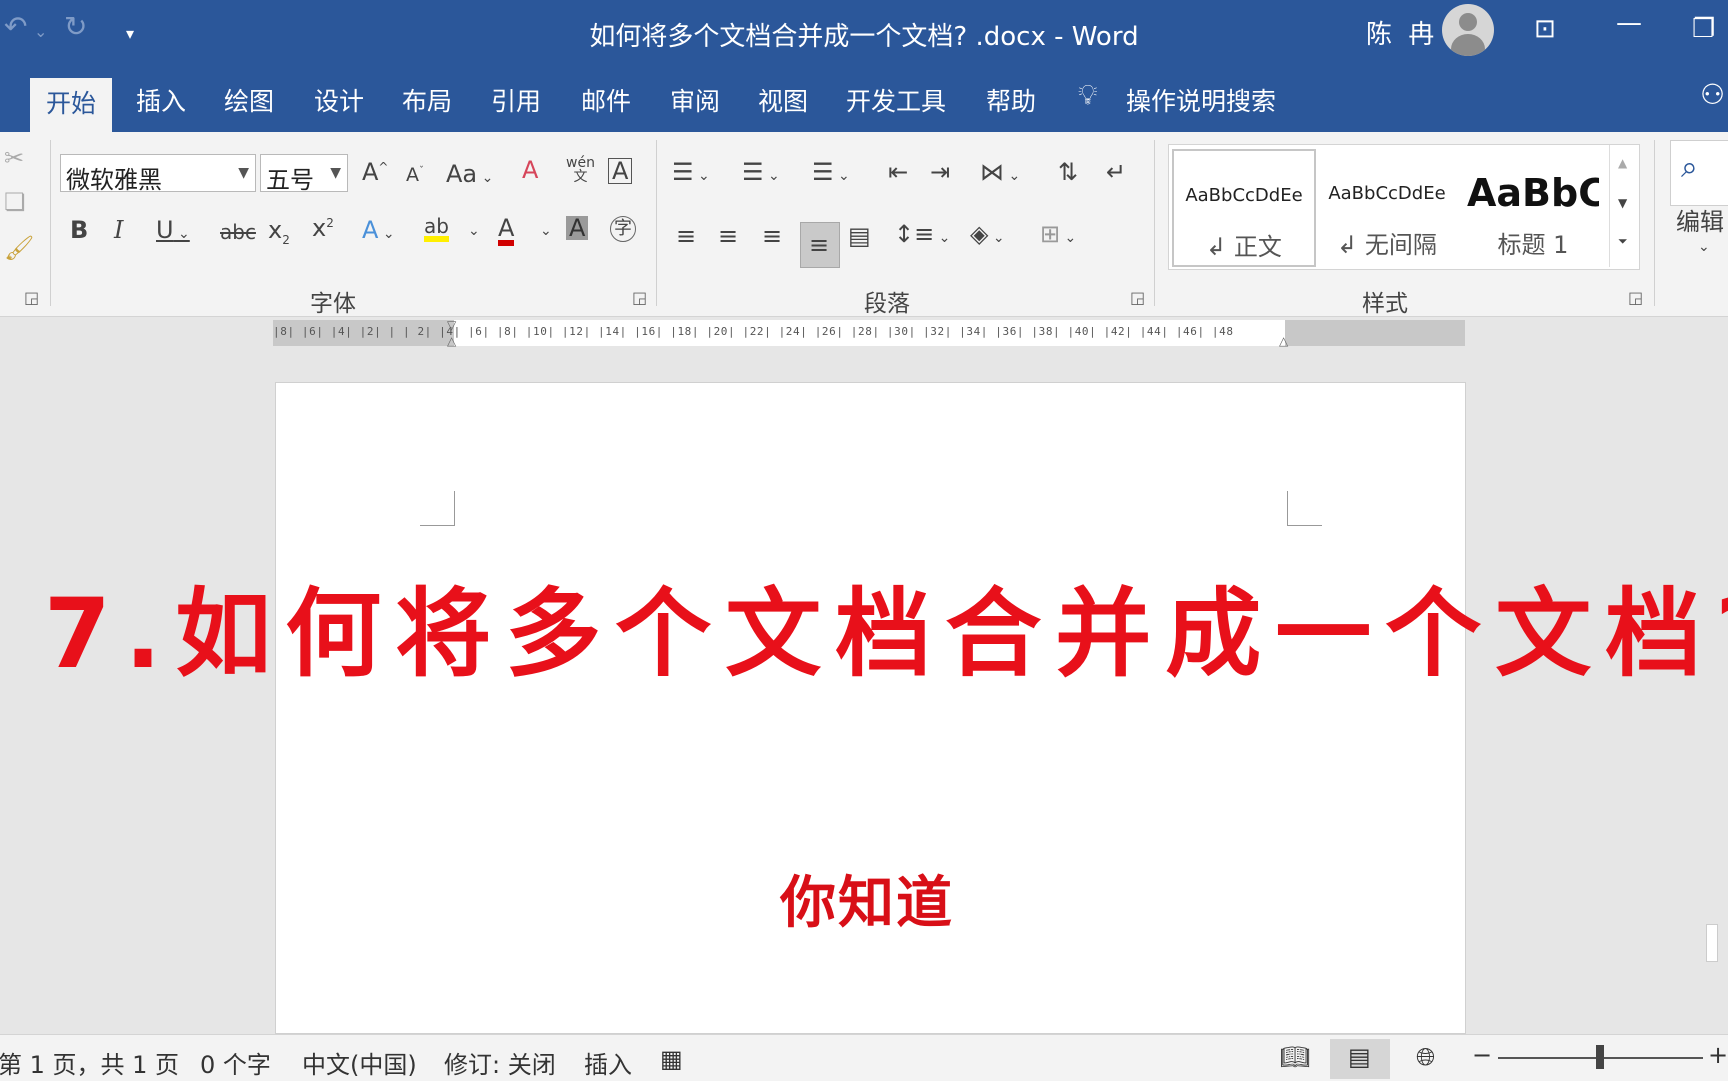 The width and height of the screenshot is (1728, 1081). I want to click on clear-formatting-icon: A, so click(530, 170).